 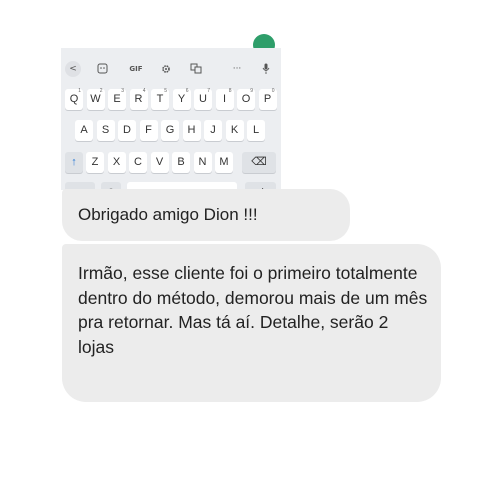 What do you see at coordinates (136, 69) in the screenshot?
I see `gif-button: GIF` at bounding box center [136, 69].